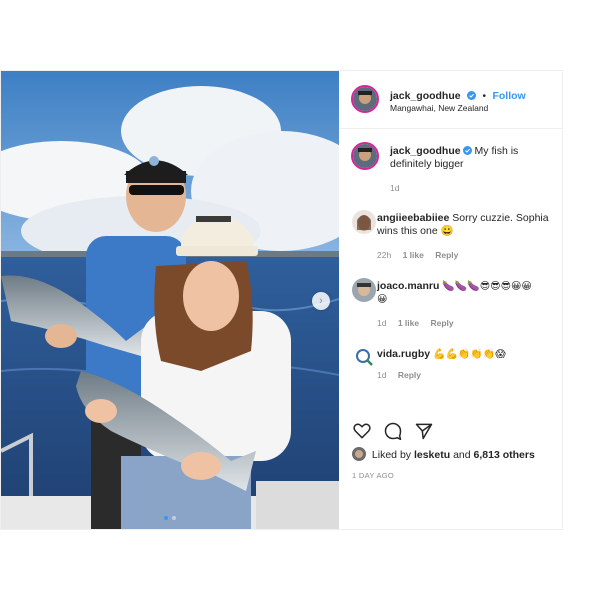  I want to click on caption-username: jack_goodhue, so click(425, 151).